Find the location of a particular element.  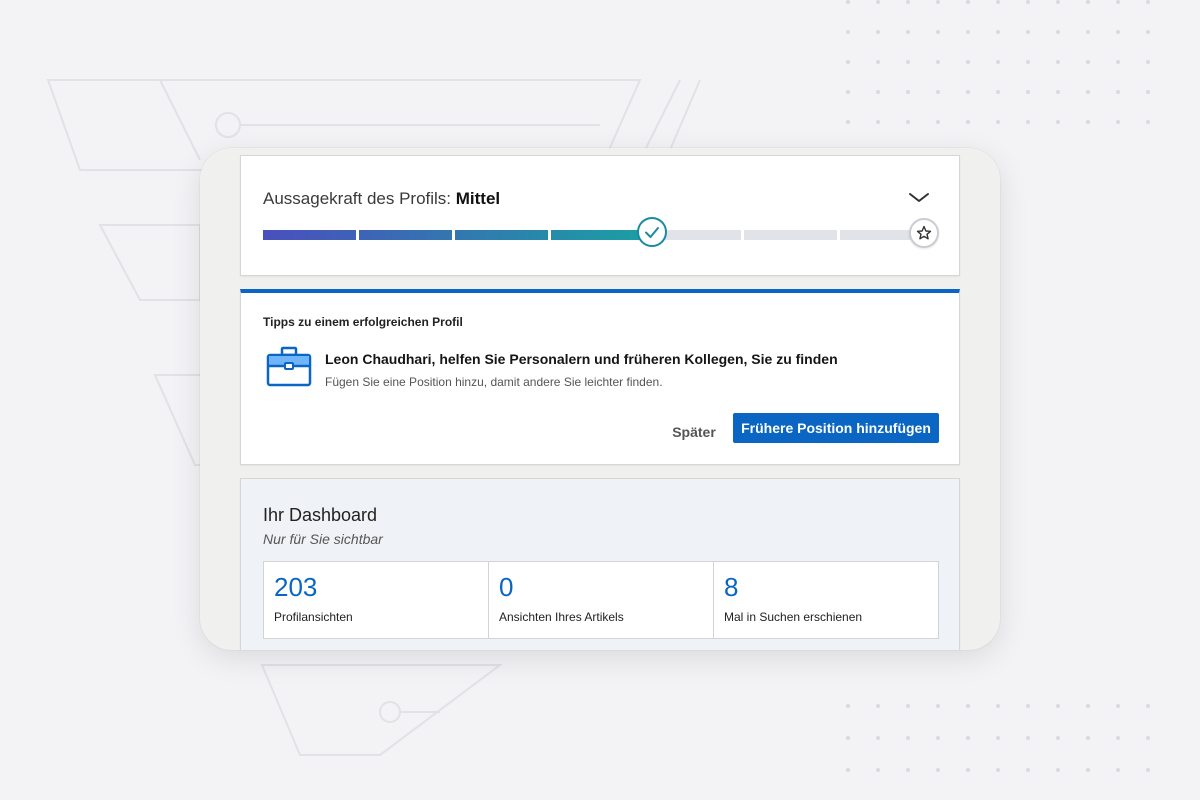

later-button: Später is located at coordinates (694, 432).